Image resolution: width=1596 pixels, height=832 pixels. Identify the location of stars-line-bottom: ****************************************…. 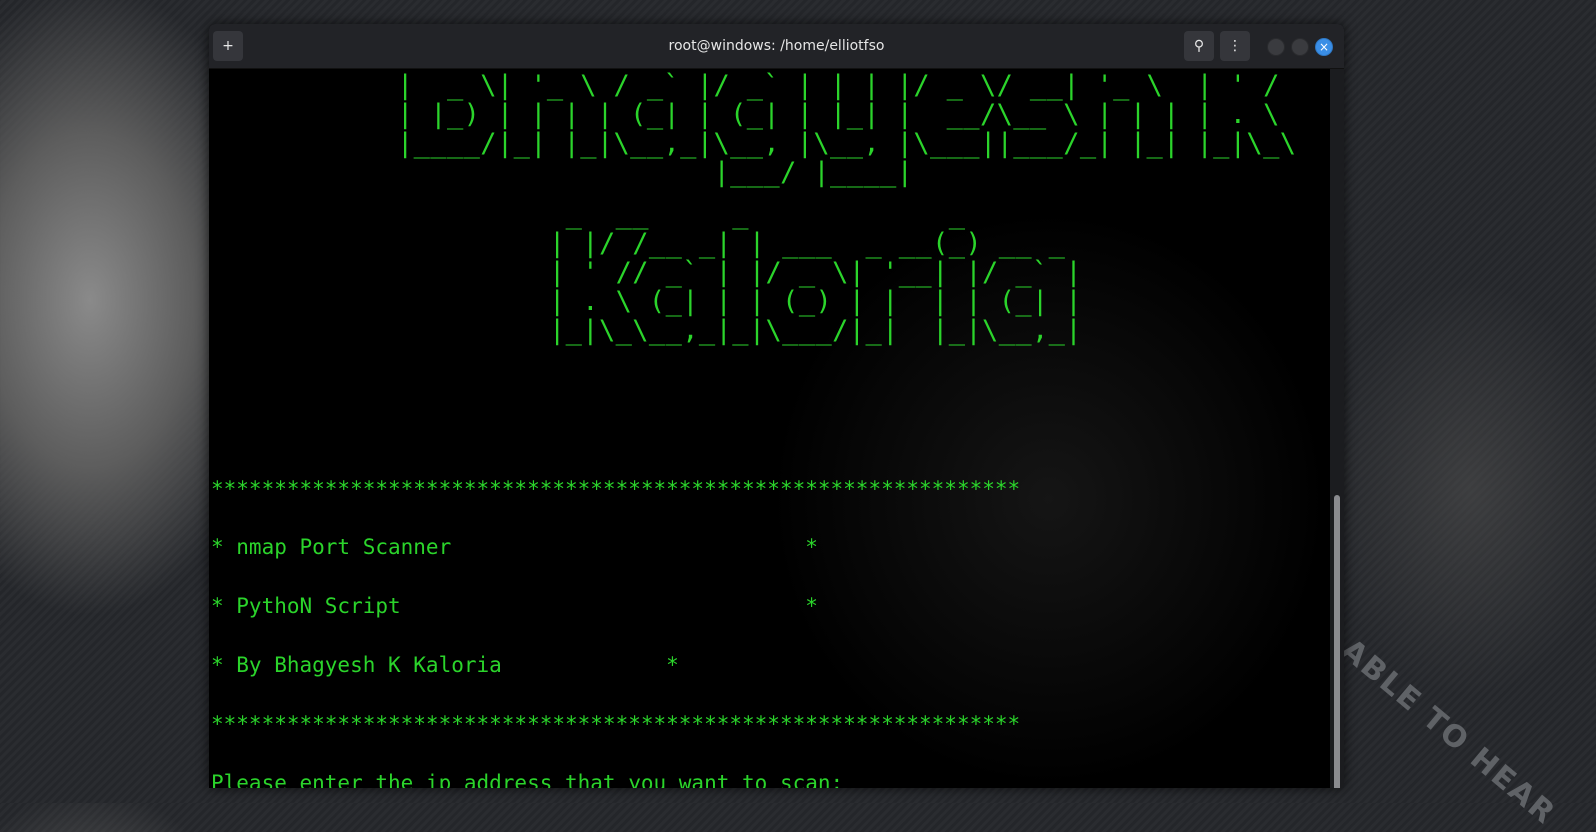
(616, 724).